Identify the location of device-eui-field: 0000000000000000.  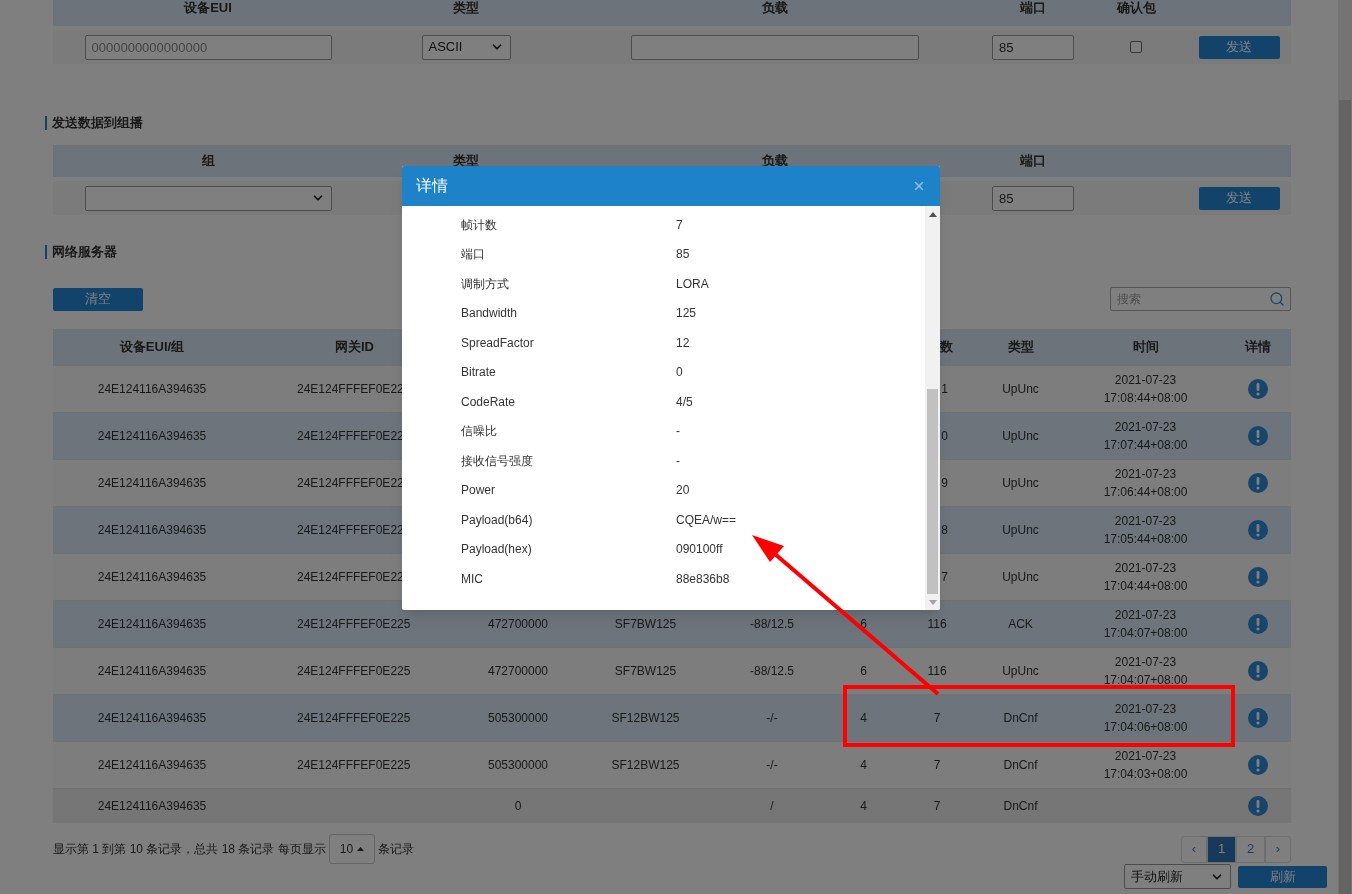
(208, 47).